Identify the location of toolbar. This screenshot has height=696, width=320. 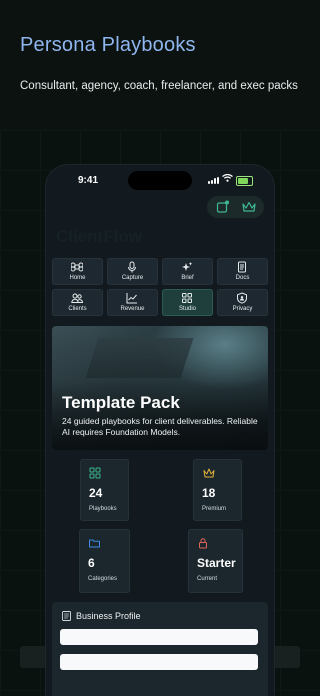
(235, 207).